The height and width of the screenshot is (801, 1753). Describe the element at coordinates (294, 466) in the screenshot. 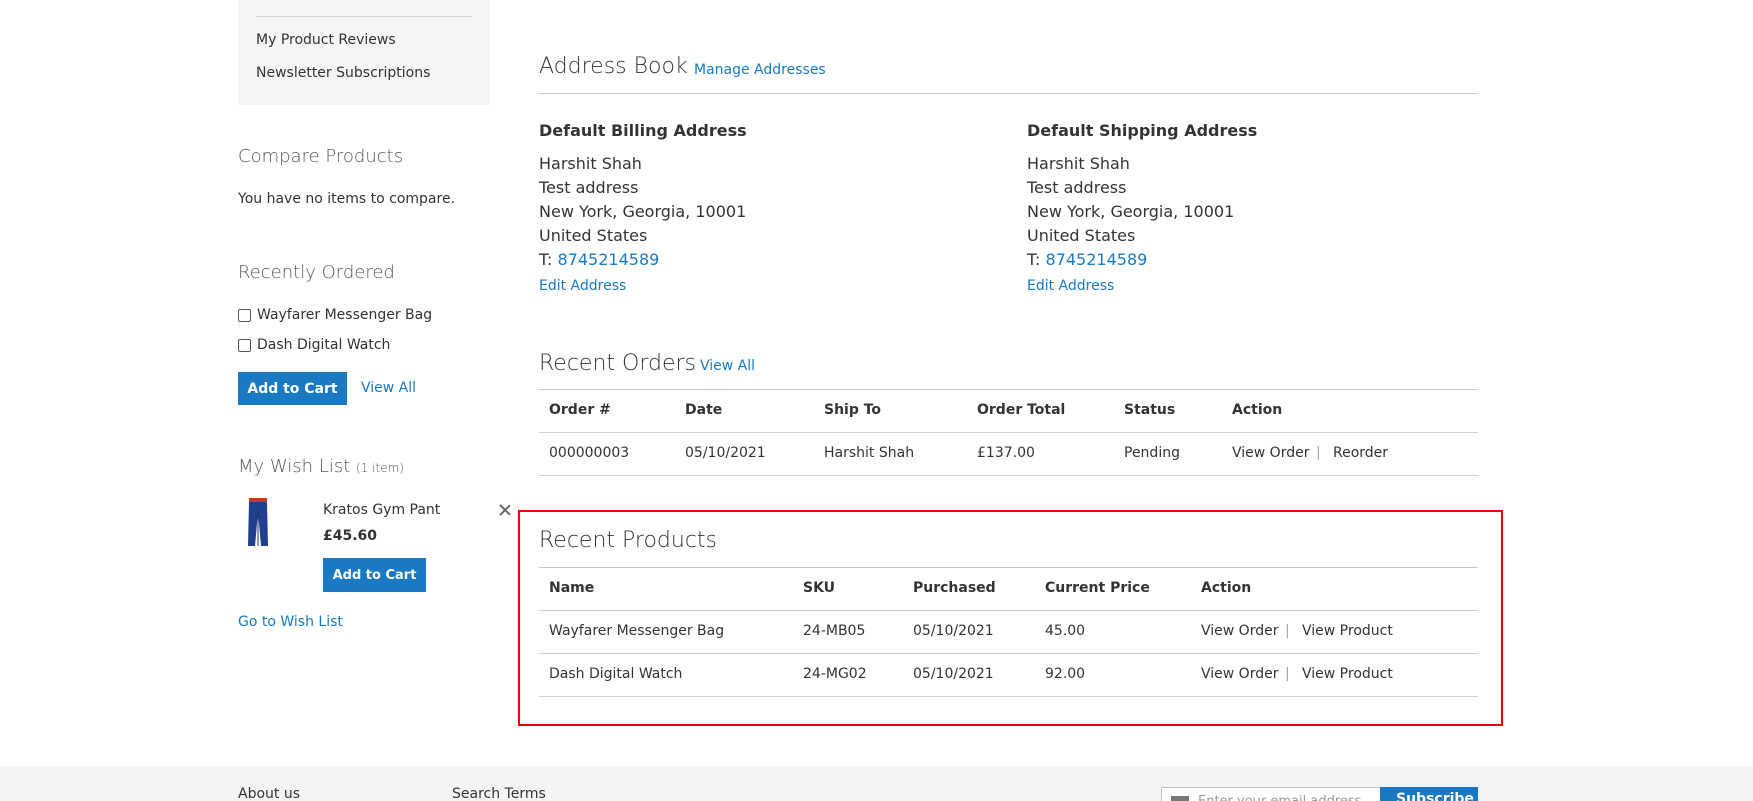

I see `wishlist-title-text: My Wish List` at that location.